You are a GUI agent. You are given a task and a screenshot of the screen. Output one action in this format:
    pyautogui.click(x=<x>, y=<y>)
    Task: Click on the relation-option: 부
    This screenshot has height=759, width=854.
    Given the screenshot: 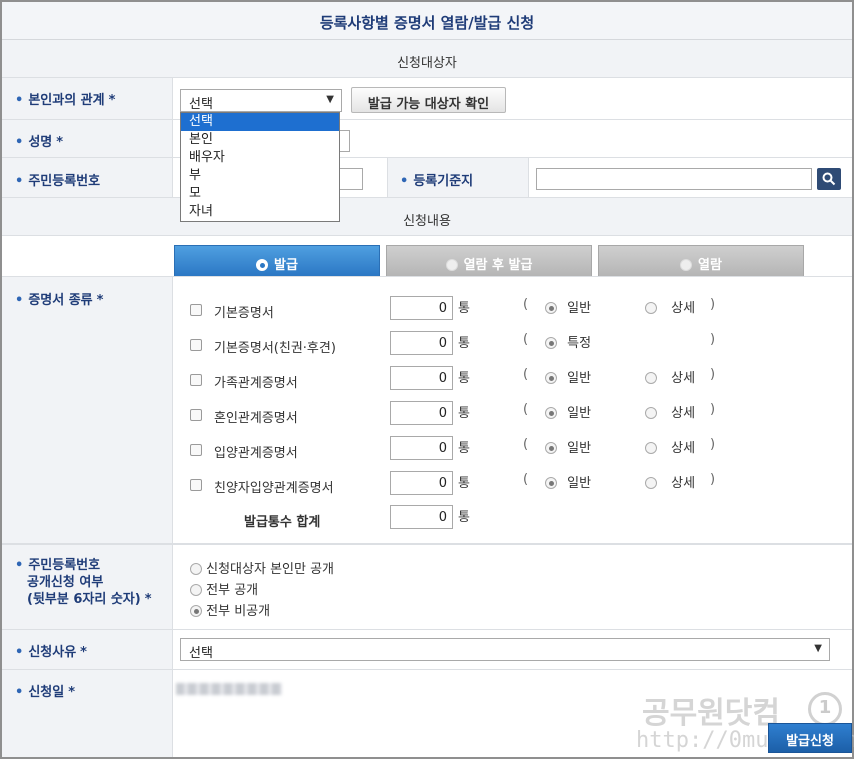 What is the action you would take?
    pyautogui.click(x=260, y=176)
    